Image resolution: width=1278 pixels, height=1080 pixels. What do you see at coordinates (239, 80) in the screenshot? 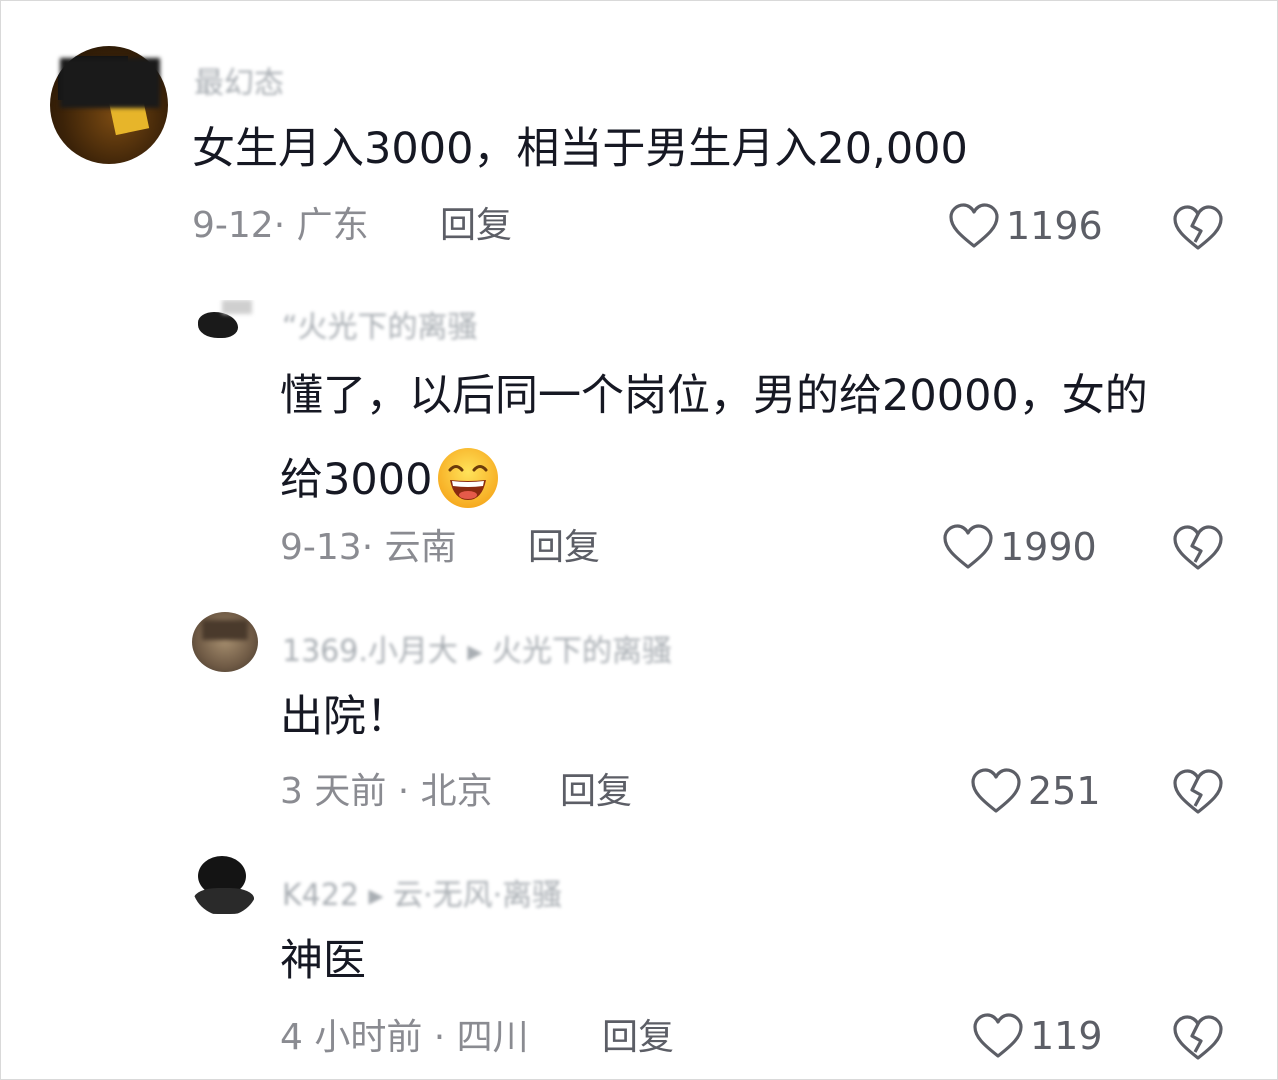
I see `username: 最幻态` at bounding box center [239, 80].